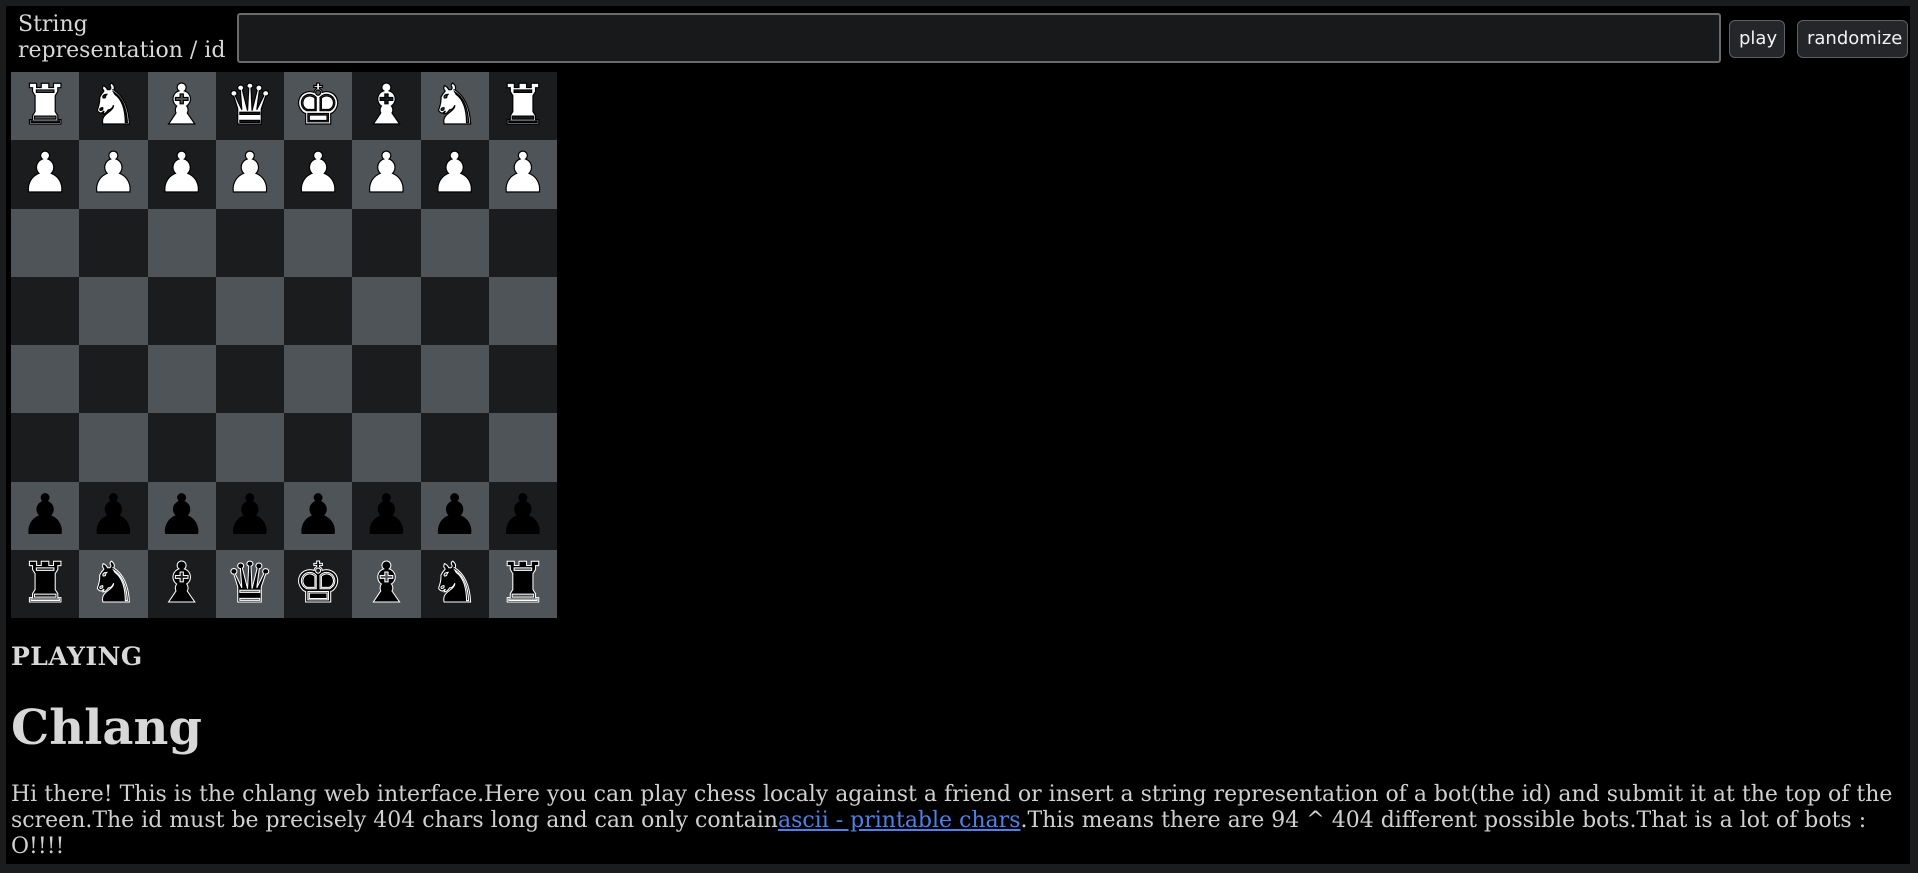 The image size is (1918, 873). What do you see at coordinates (454, 447) in the screenshot?
I see `board-square-g3` at bounding box center [454, 447].